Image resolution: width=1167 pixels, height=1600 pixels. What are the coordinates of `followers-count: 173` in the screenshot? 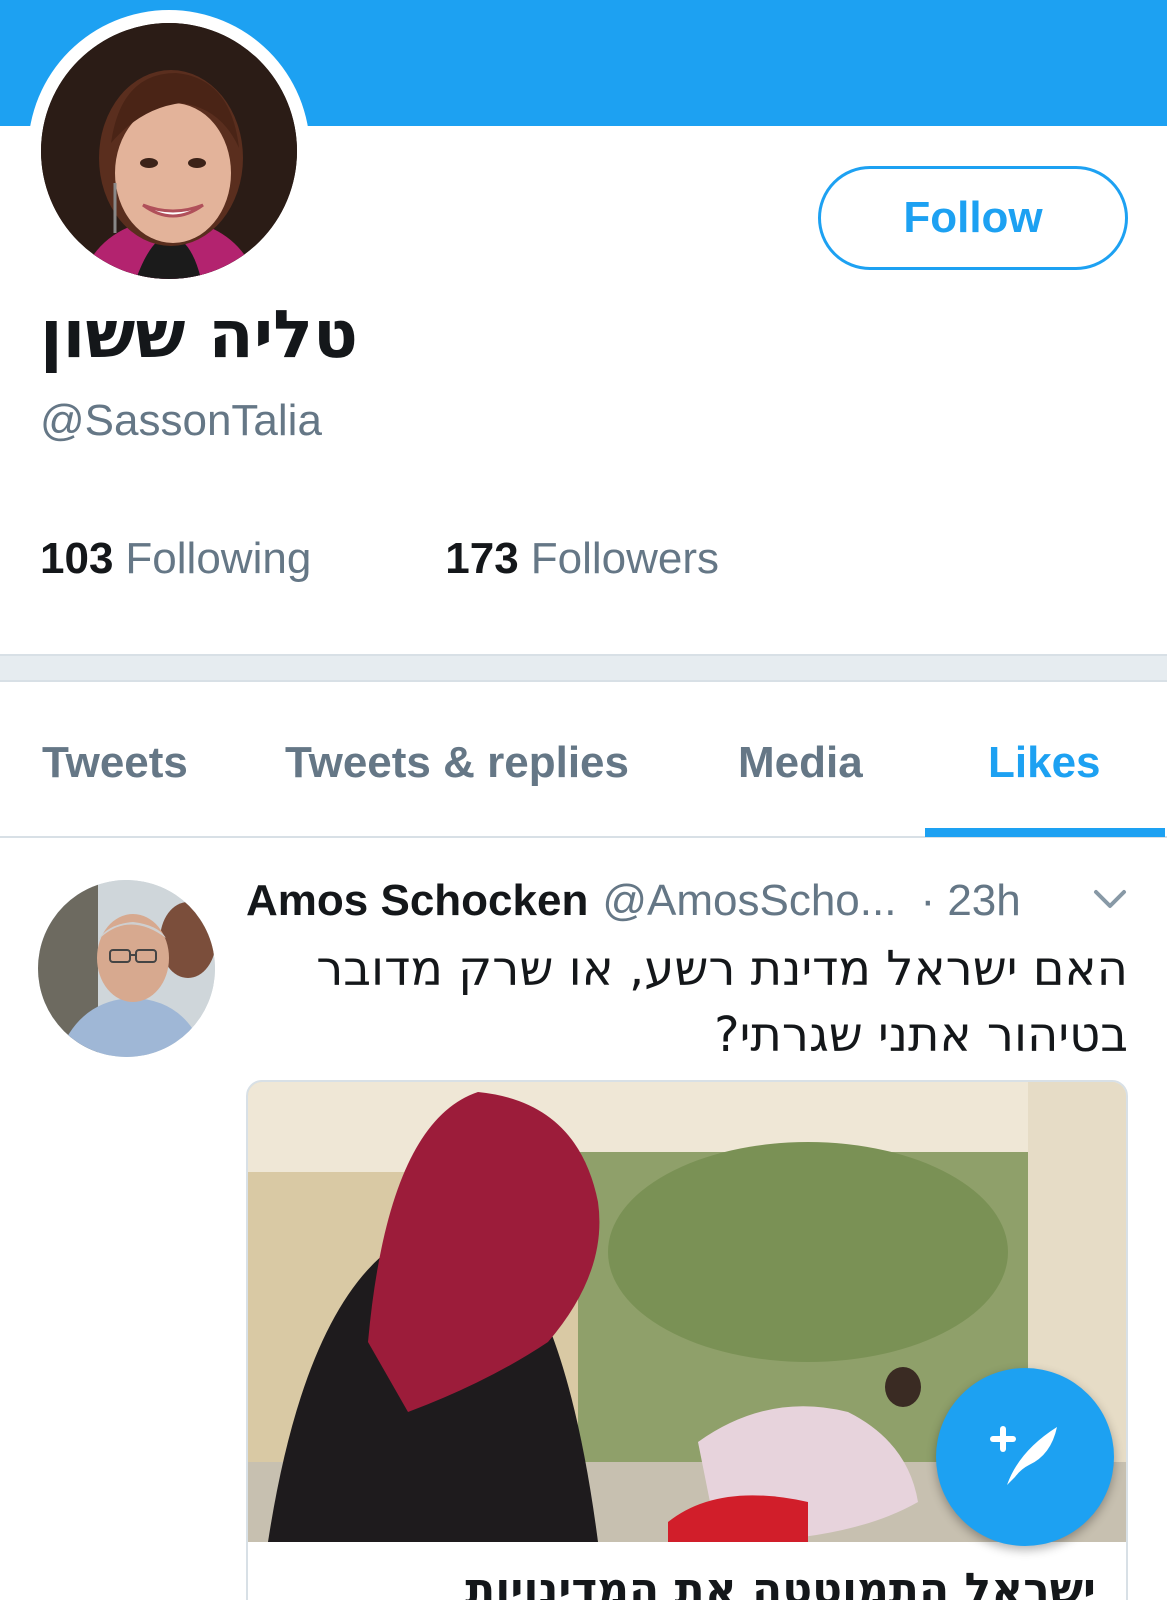 It's located at (482, 558).